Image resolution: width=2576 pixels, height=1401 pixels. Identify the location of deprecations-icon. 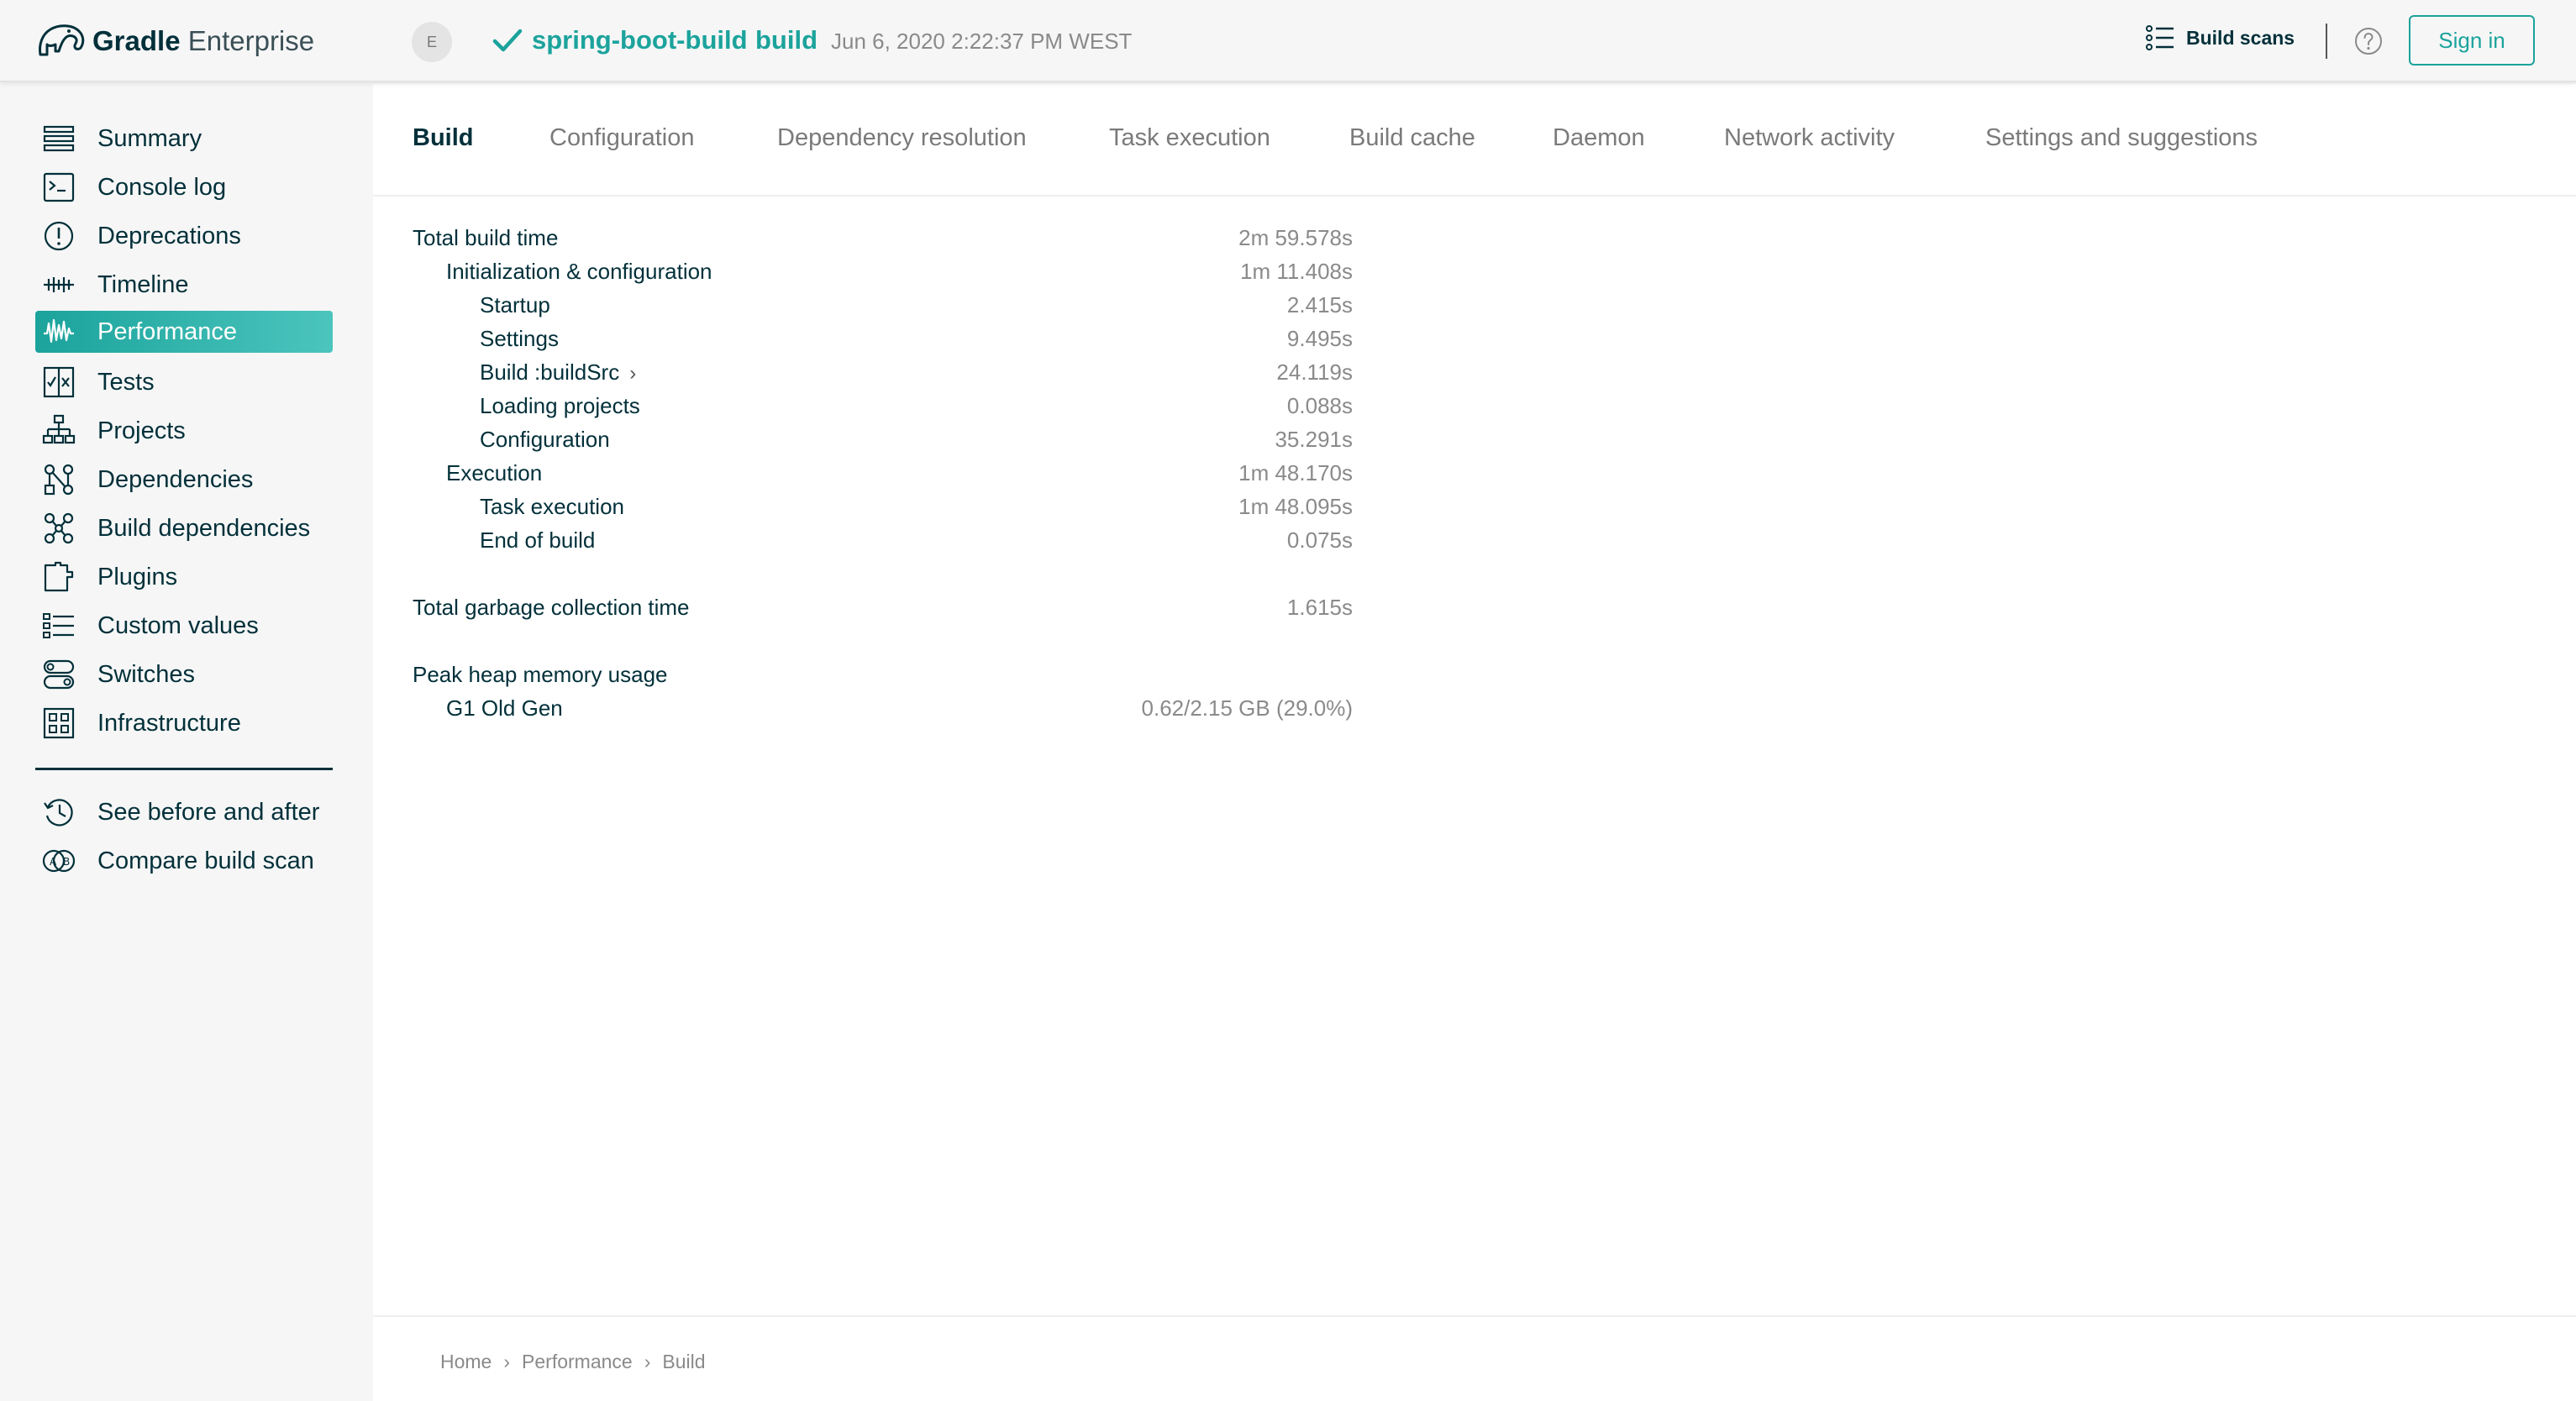
(63, 236).